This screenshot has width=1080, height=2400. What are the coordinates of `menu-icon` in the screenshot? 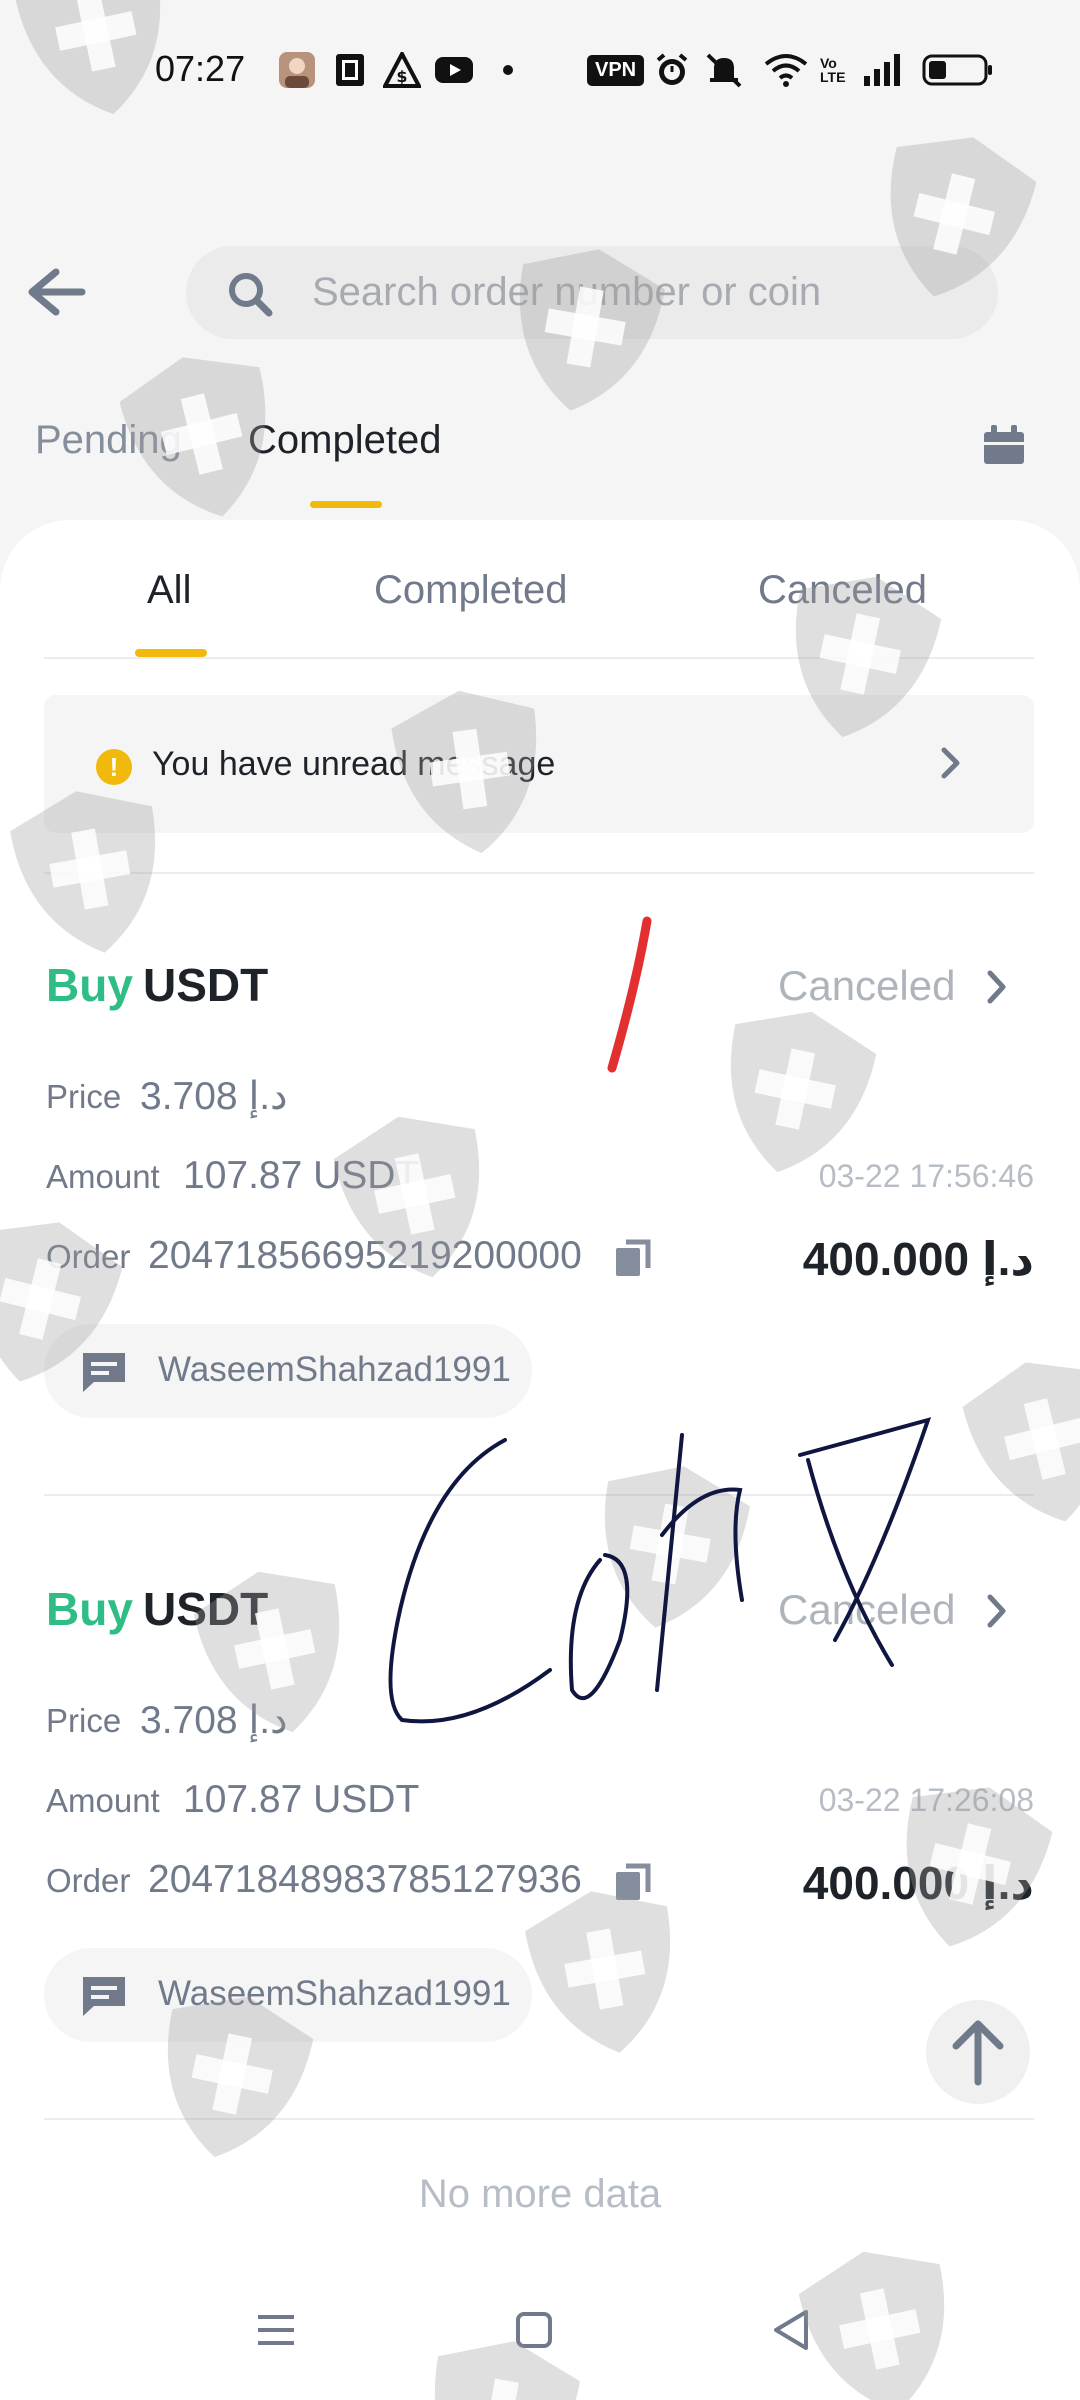 It's located at (276, 2330).